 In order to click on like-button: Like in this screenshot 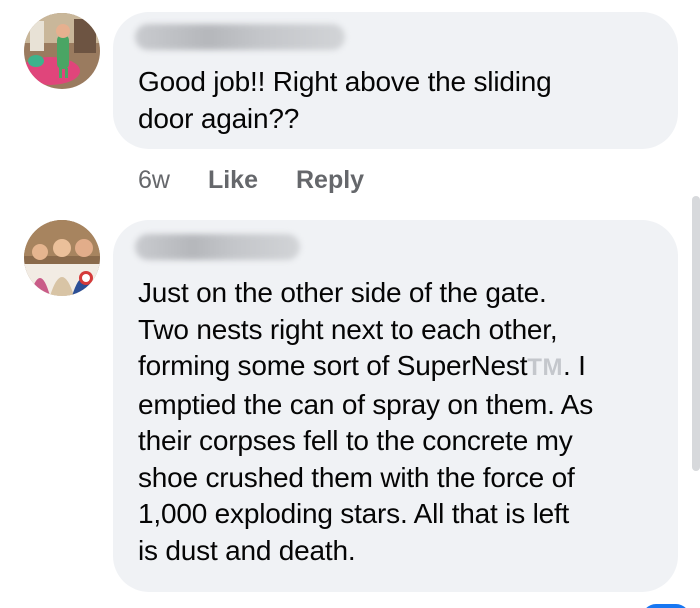, I will do `click(233, 180)`.